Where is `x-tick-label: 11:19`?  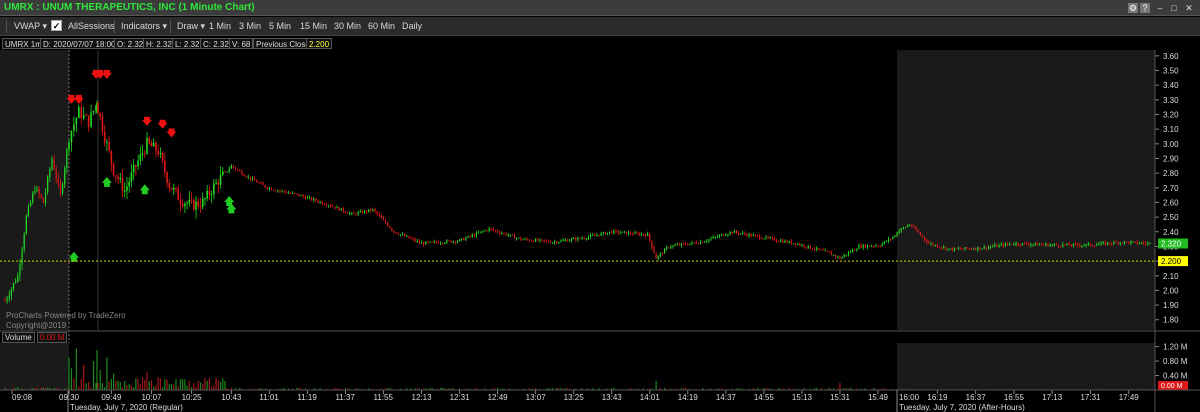
x-tick-label: 11:19 is located at coordinates (307, 397).